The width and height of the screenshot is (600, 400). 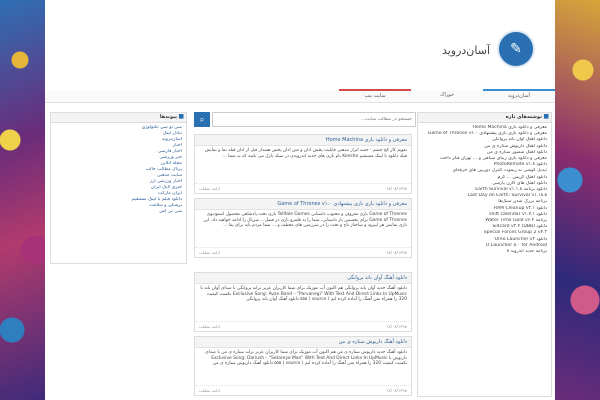 I want to click on search-bar: ⌕, so click(x=305, y=119).